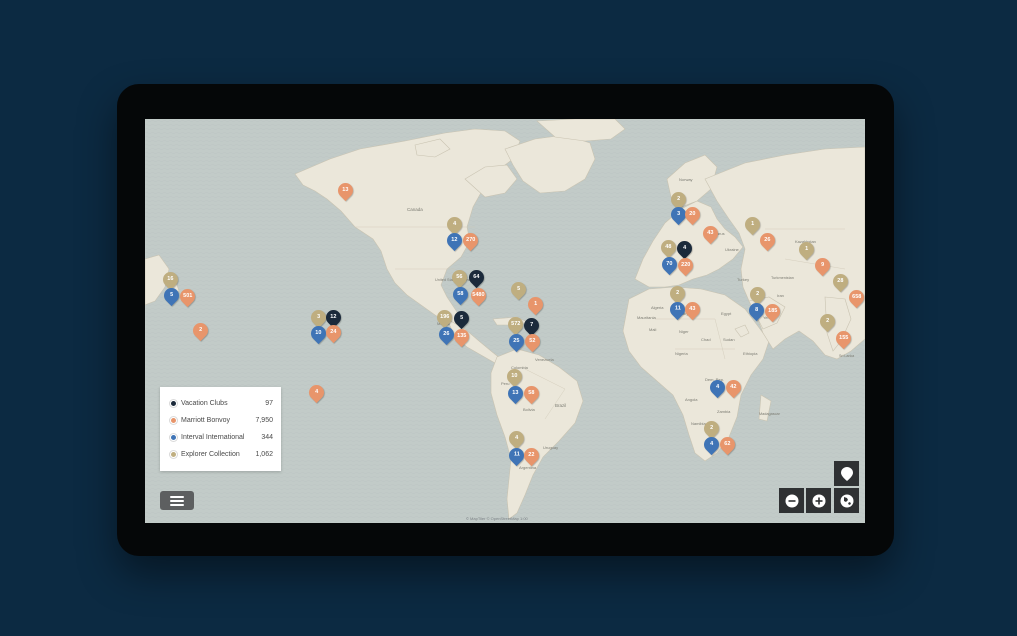  Describe the element at coordinates (213, 437) in the screenshot. I see `legend-label: Interval International` at that location.